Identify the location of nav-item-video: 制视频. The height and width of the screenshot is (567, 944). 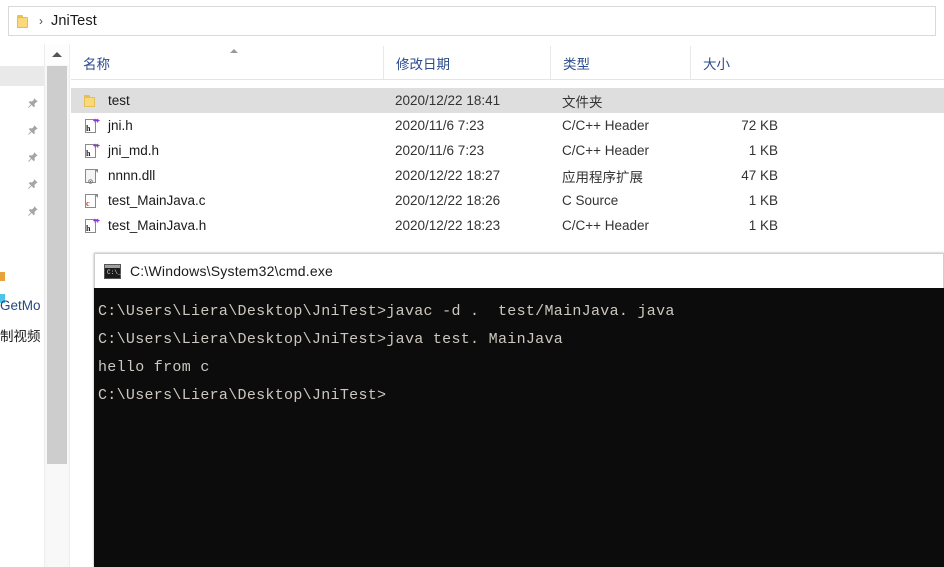
(20, 335).